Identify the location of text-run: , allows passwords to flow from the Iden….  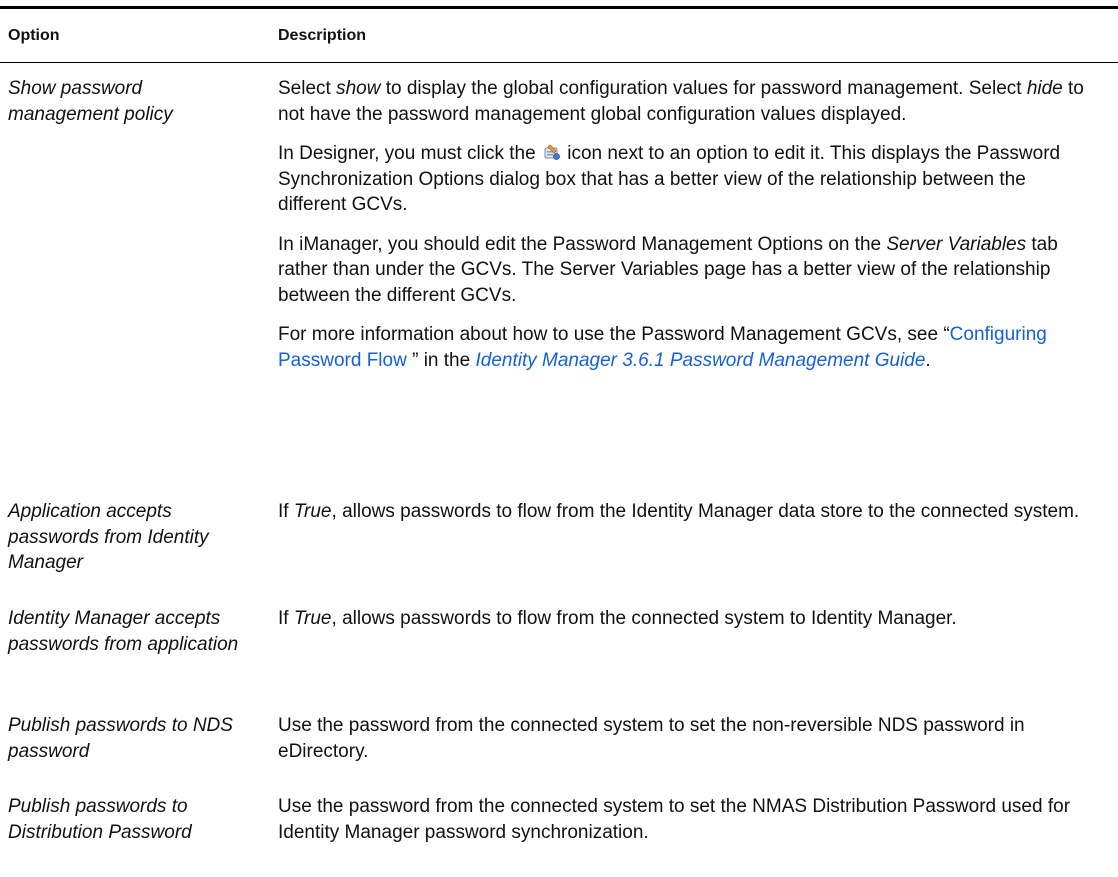
(705, 511).